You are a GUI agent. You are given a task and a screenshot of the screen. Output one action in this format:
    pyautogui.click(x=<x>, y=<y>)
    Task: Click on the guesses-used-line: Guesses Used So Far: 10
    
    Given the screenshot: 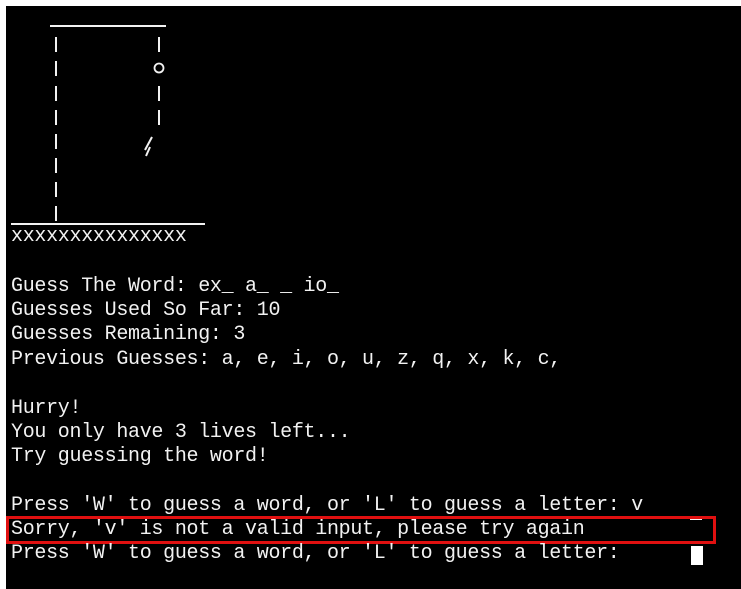 What is the action you would take?
    pyautogui.click(x=146, y=310)
    